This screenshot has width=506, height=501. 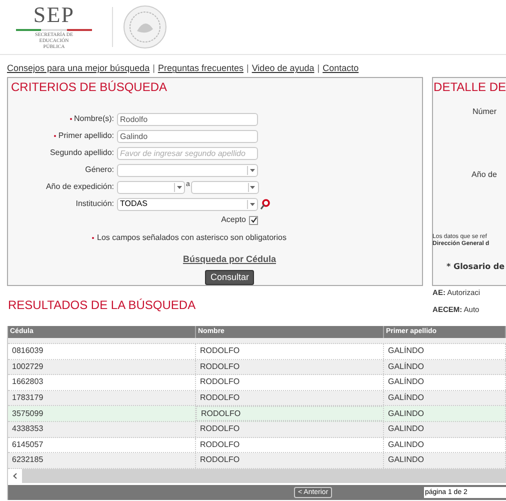 What do you see at coordinates (187, 136) in the screenshot?
I see `text-field: Galindo` at bounding box center [187, 136].